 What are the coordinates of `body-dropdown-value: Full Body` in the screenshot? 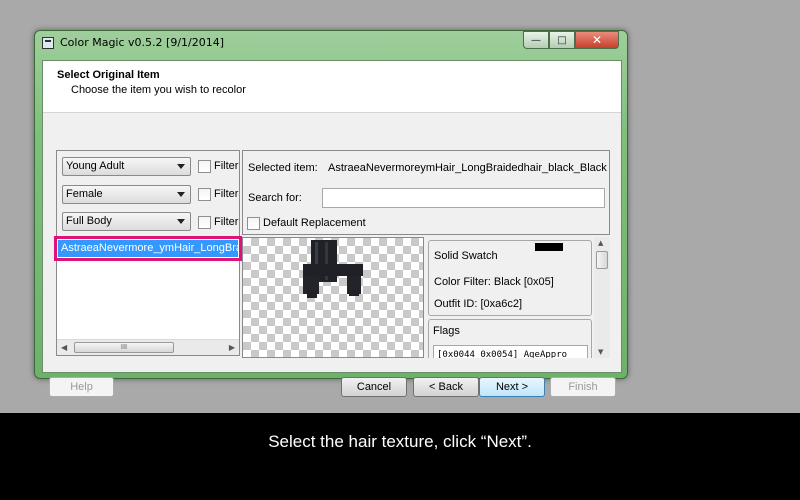 It's located at (89, 221).